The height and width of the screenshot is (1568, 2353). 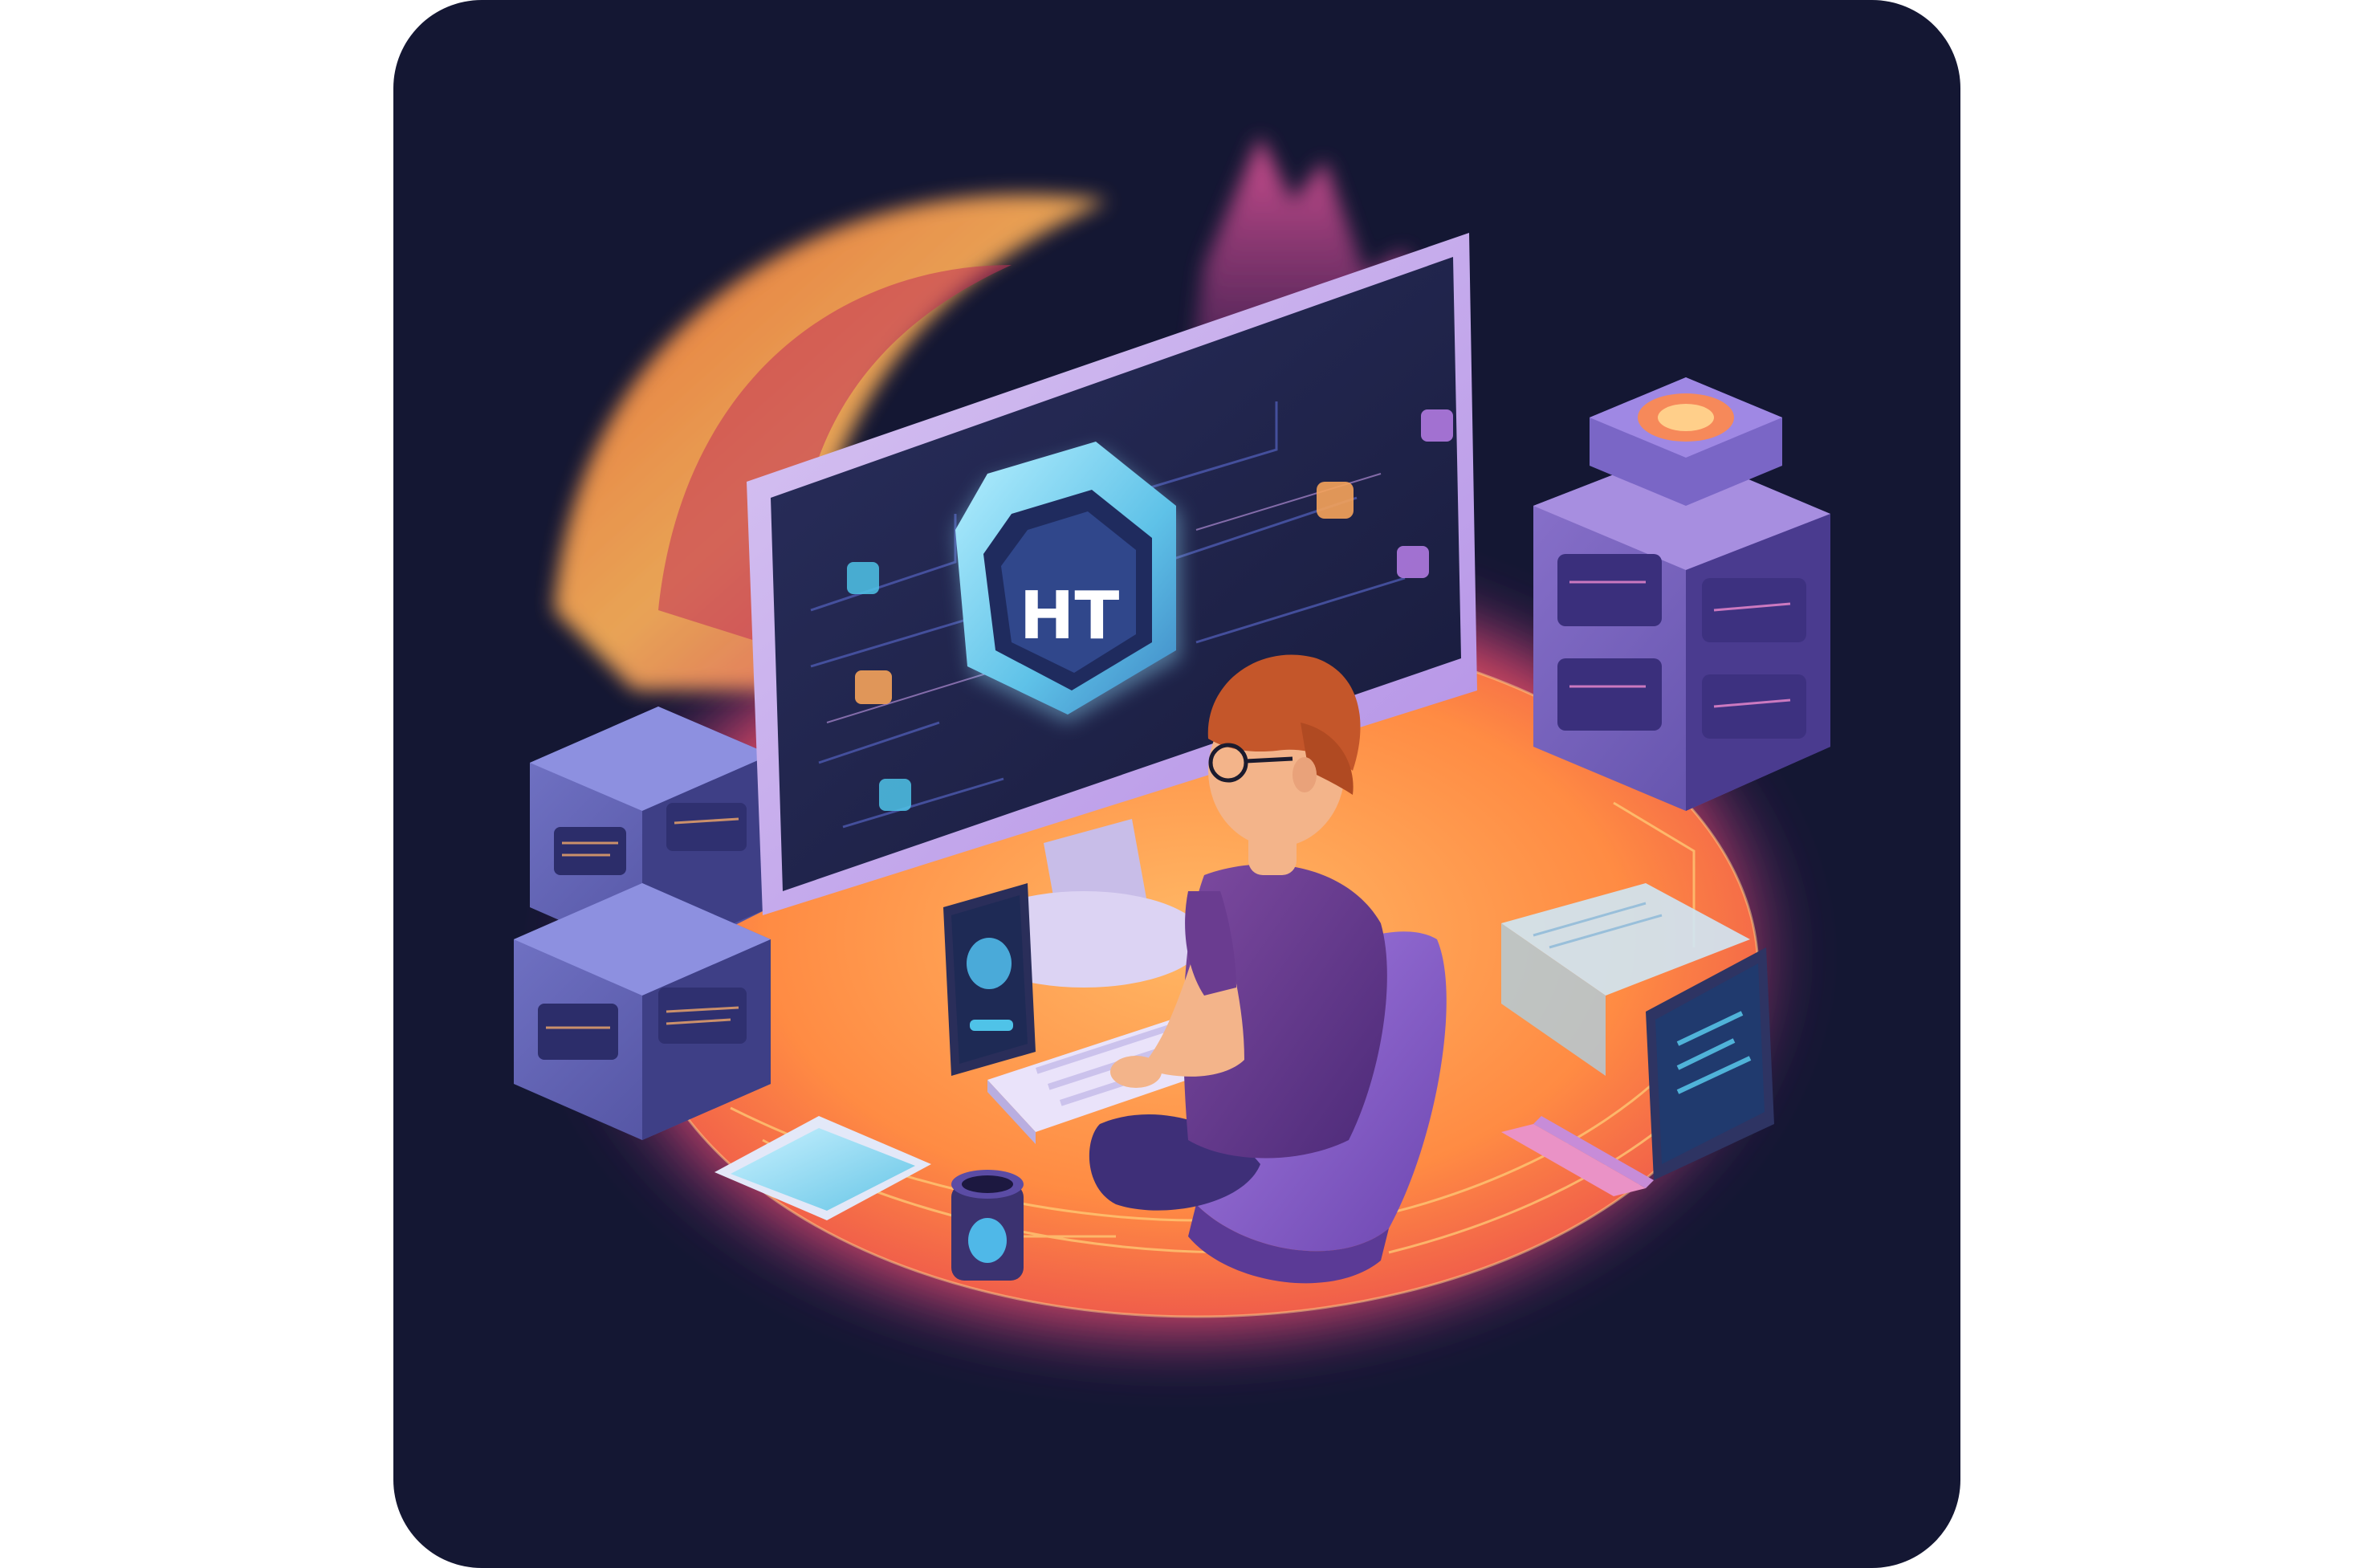 I want to click on tablet-icon, so click(x=989, y=979).